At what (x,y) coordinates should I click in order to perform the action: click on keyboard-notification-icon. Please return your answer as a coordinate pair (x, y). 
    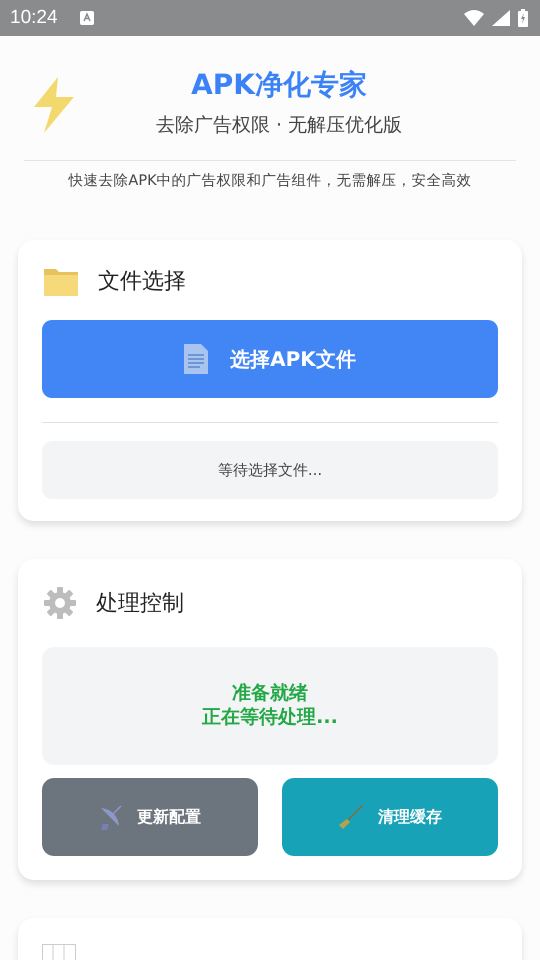
    Looking at the image, I should click on (87, 18).